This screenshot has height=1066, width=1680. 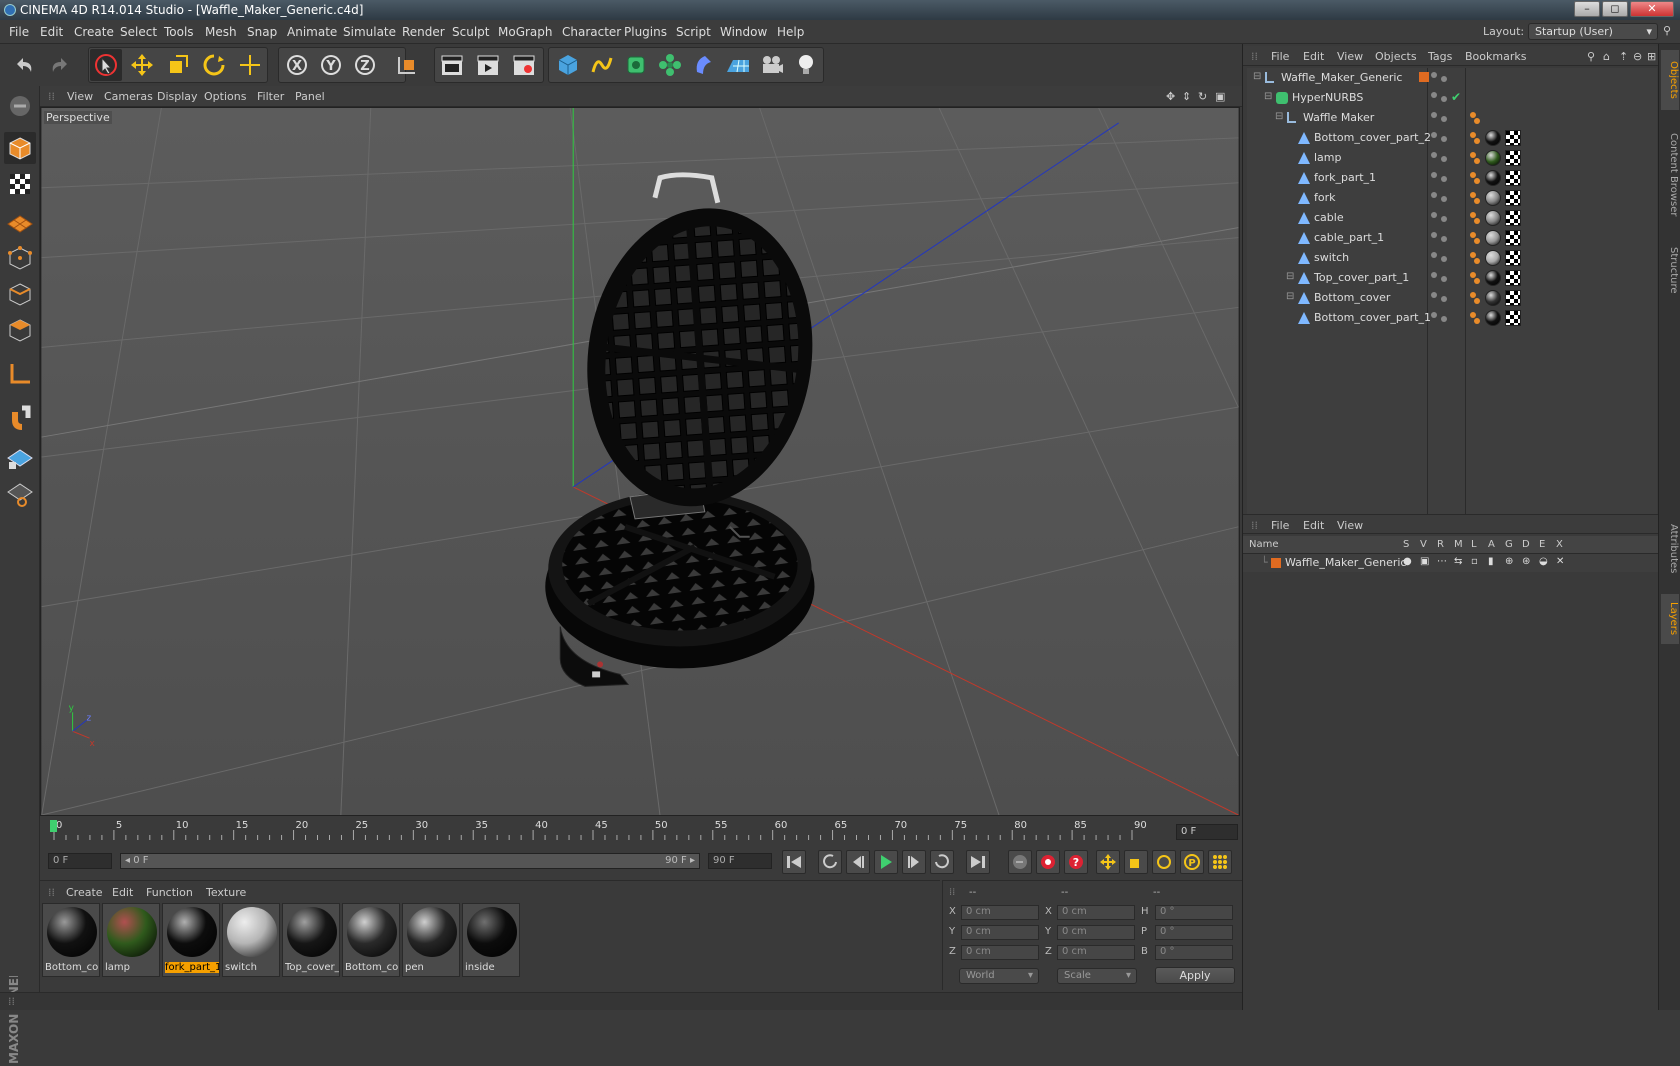 What do you see at coordinates (1313, 56) in the screenshot?
I see `om-menu-edit: Edit` at bounding box center [1313, 56].